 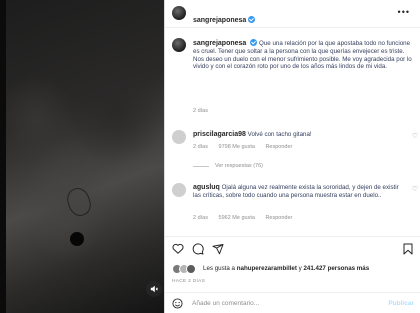 I want to click on liker-avatars, so click(x=187, y=269).